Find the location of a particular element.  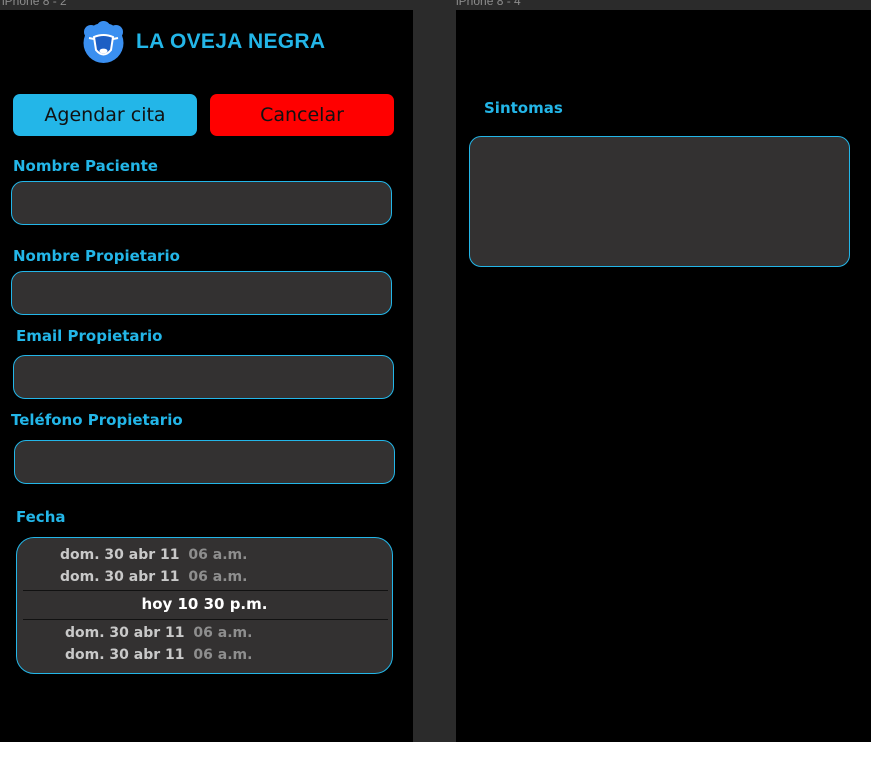

picker-selection-bottom-line is located at coordinates (205, 619).